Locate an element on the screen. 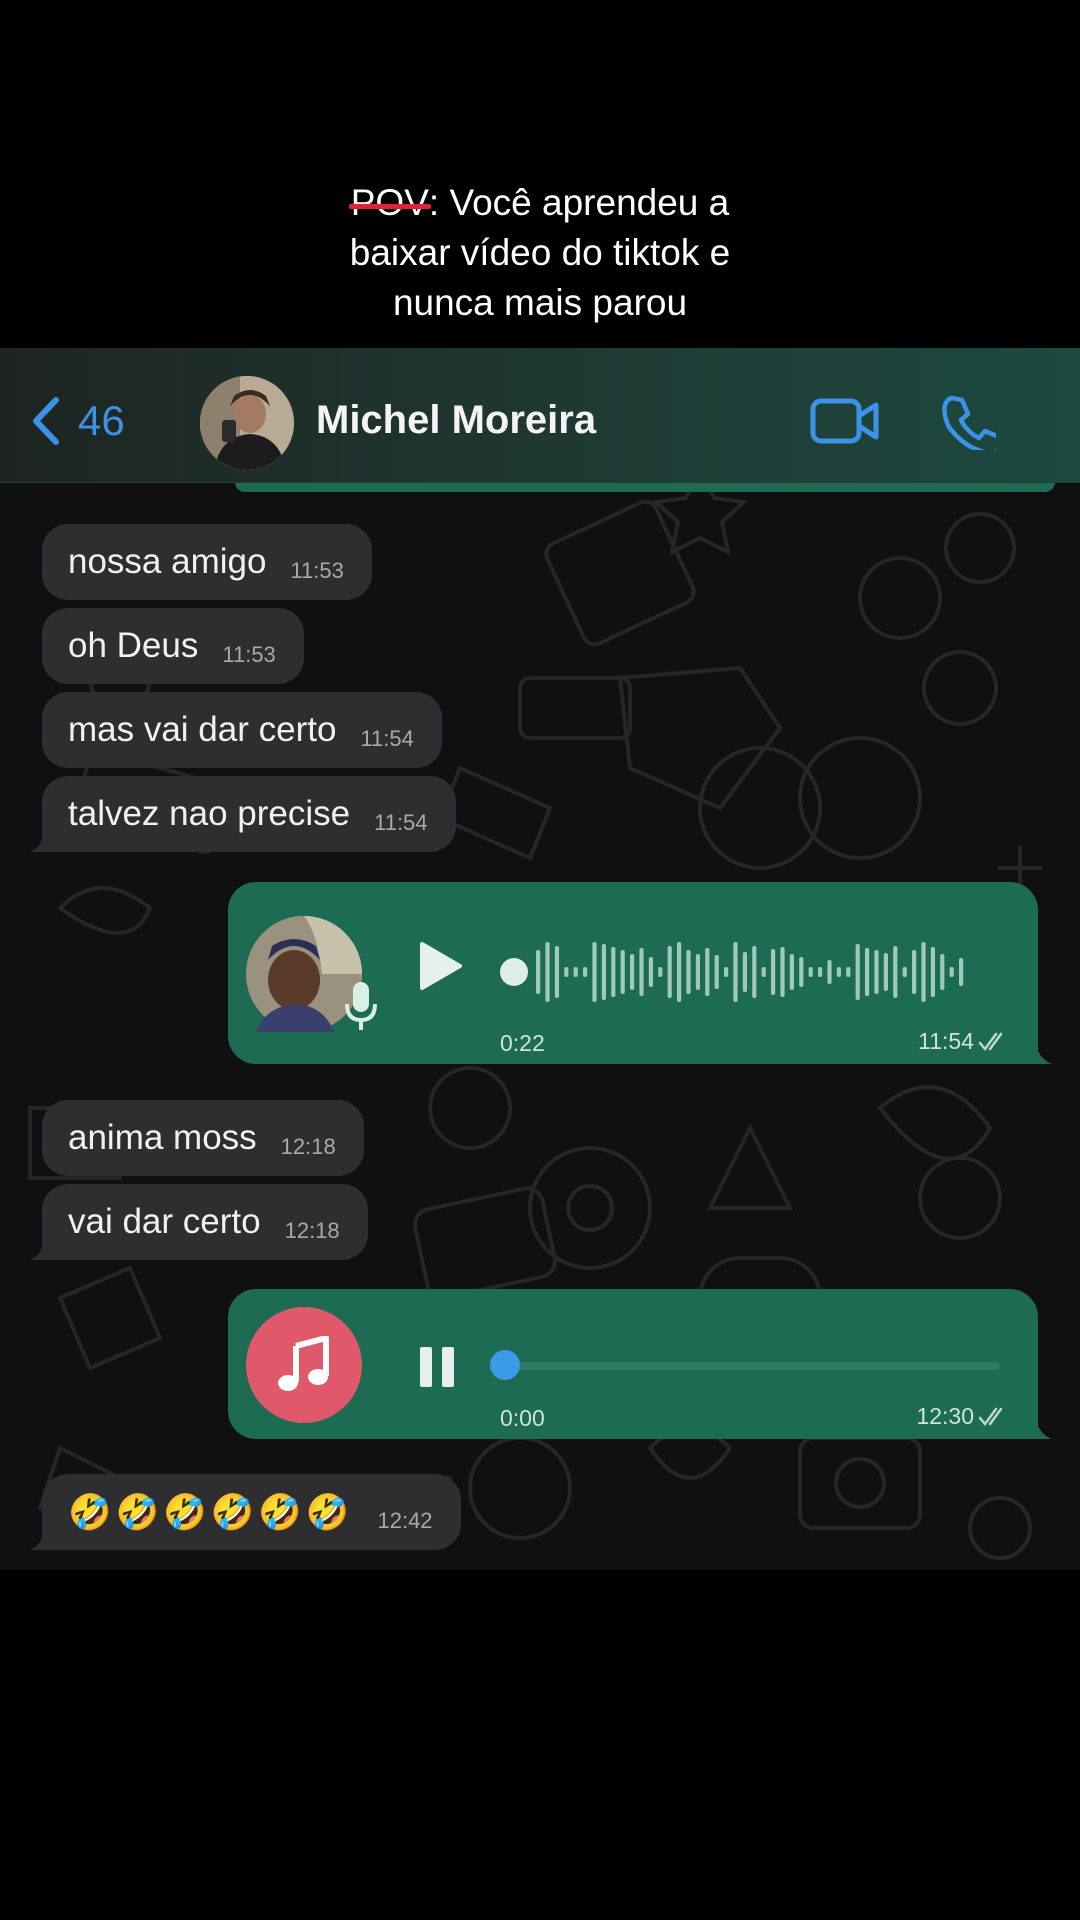 The image size is (1080, 1920). audio-progress-knob is located at coordinates (505, 1365).